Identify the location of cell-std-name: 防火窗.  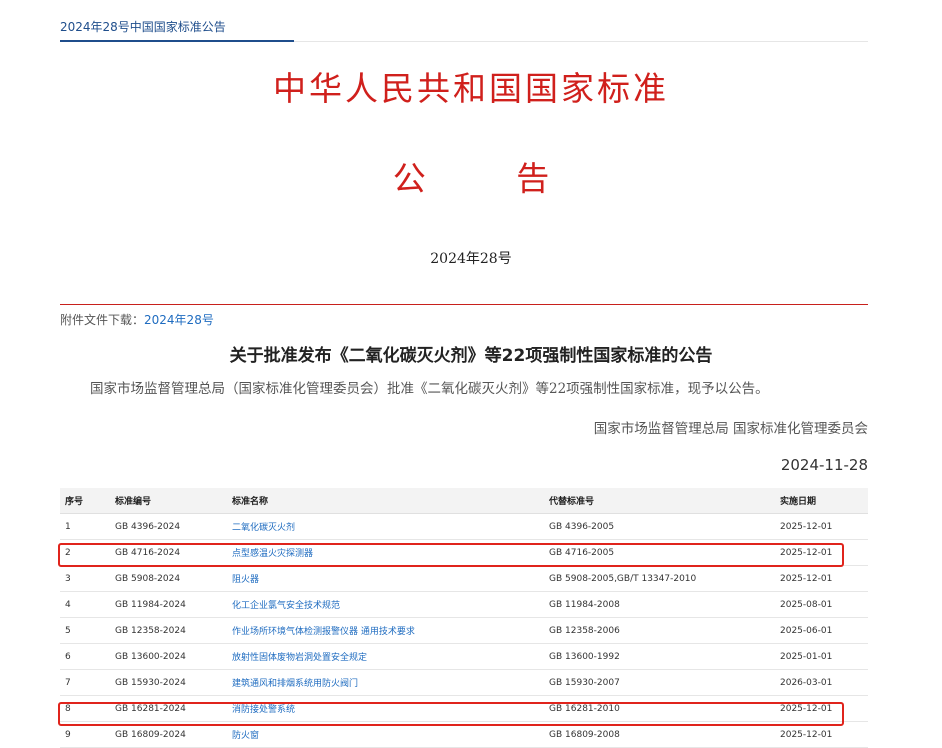
(385, 734).